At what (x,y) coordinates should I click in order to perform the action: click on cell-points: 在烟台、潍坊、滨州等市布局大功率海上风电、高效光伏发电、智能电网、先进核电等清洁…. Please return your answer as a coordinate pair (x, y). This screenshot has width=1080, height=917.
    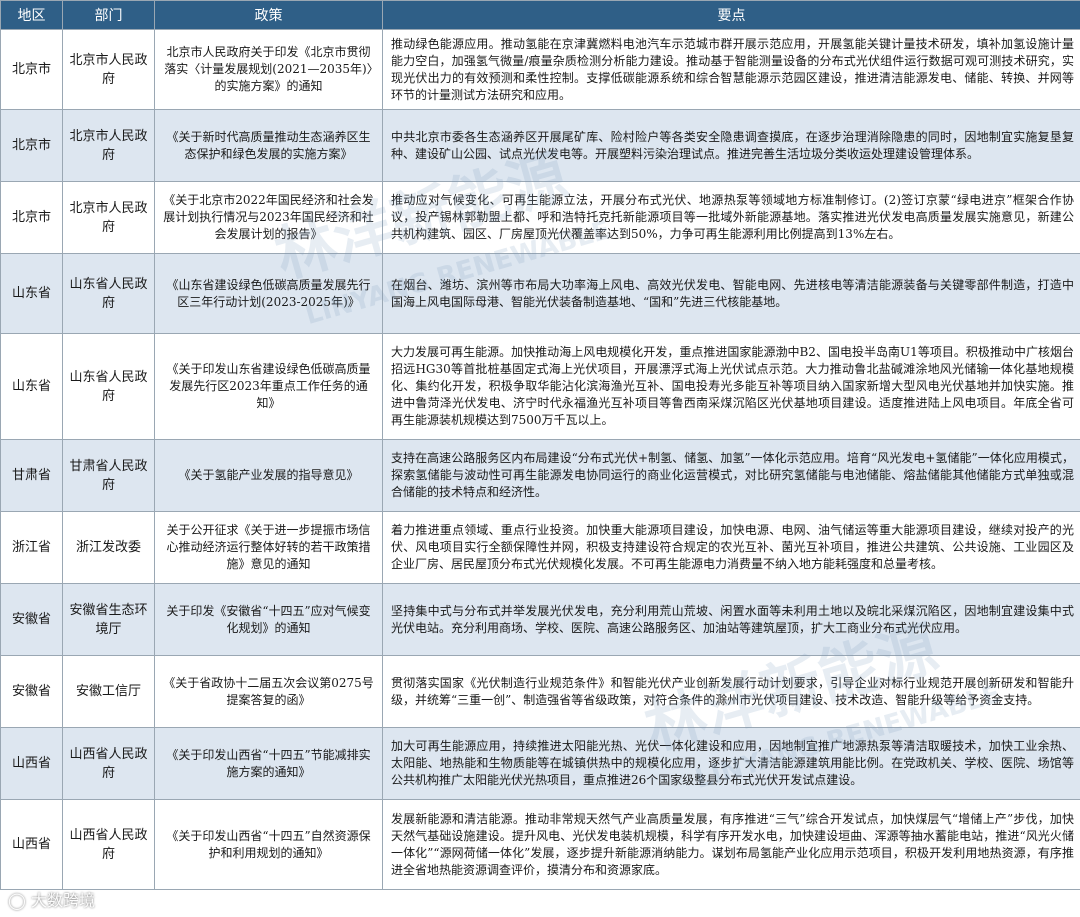
    Looking at the image, I should click on (731, 293).